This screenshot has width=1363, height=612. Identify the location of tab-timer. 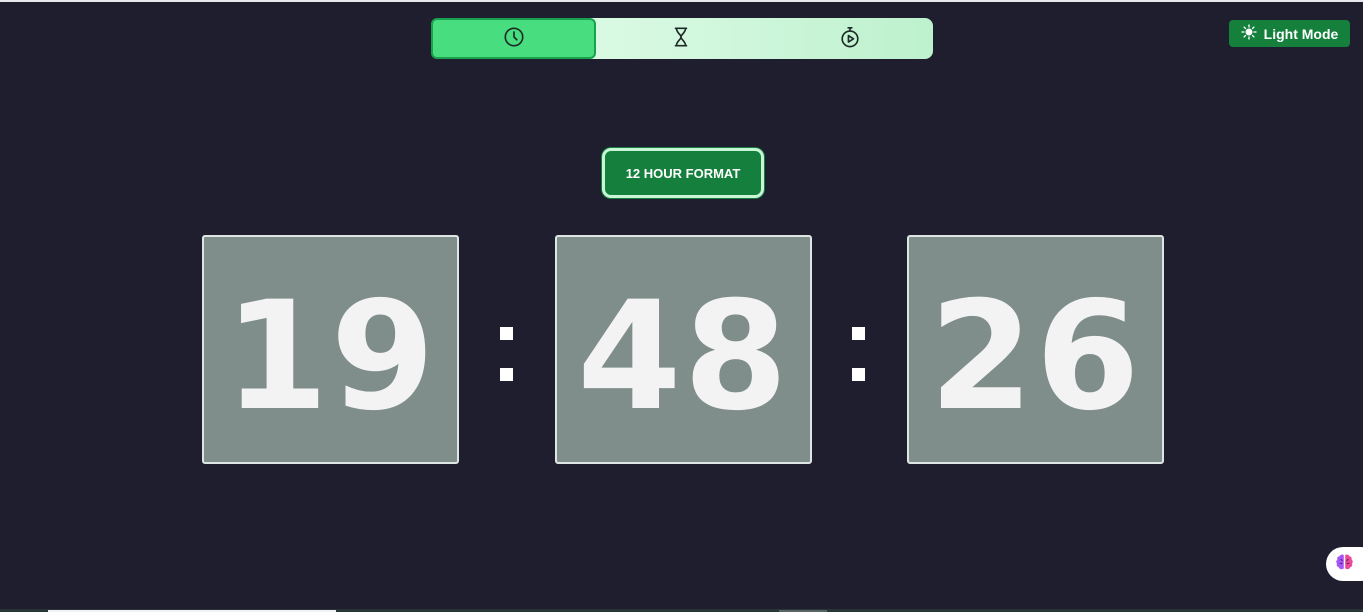
(681, 38).